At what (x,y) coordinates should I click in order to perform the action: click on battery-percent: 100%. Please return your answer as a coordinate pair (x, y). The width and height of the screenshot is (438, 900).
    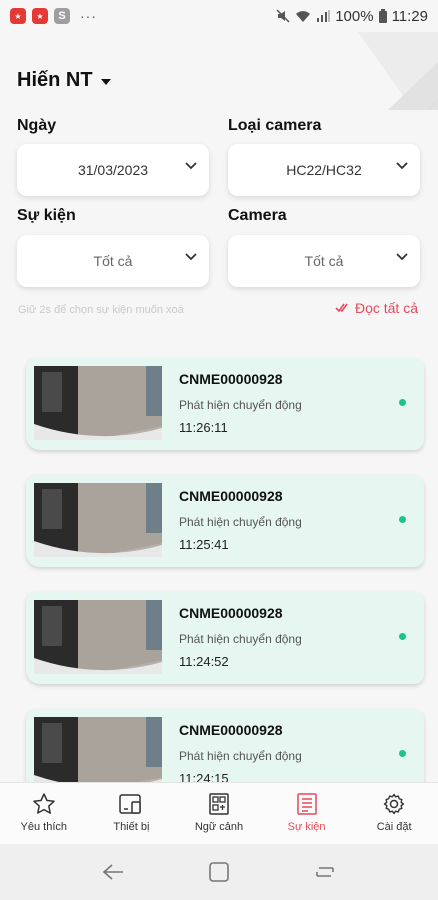
    Looking at the image, I should click on (354, 16).